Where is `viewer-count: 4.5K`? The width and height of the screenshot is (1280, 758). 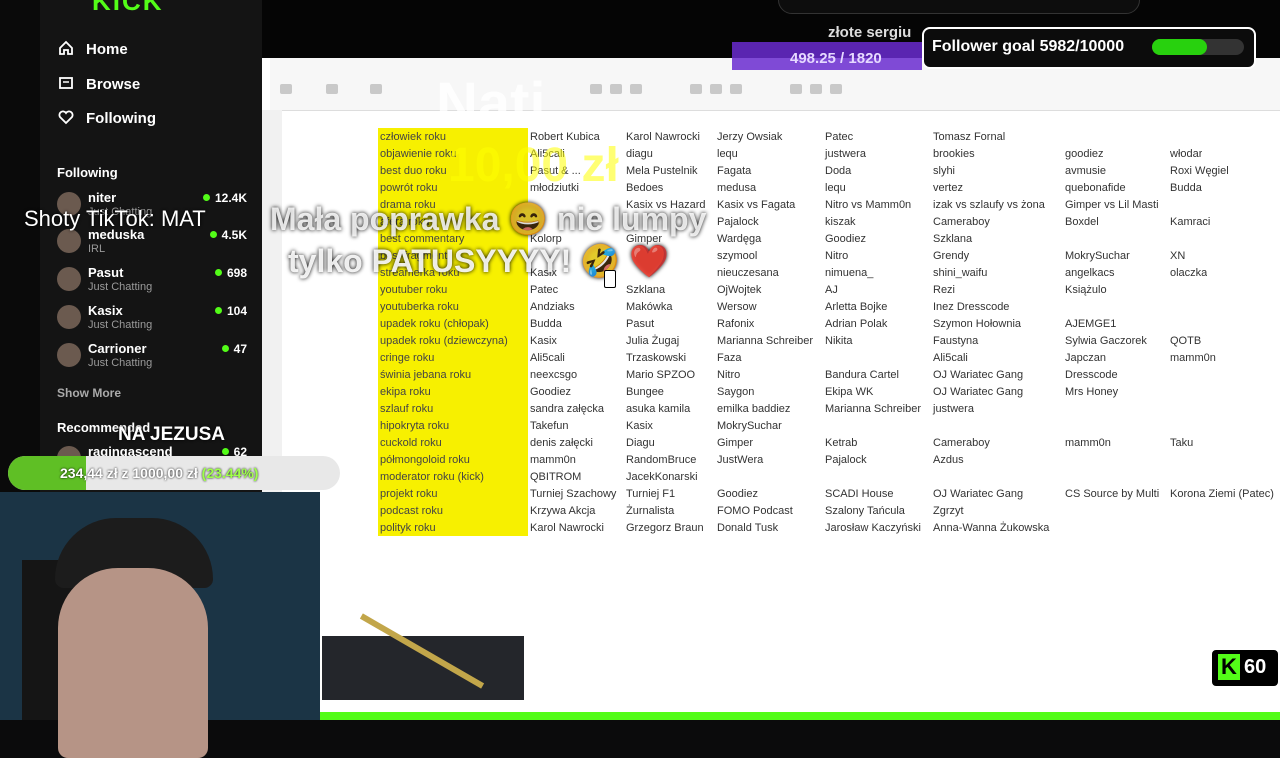 viewer-count: 4.5K is located at coordinates (228, 235).